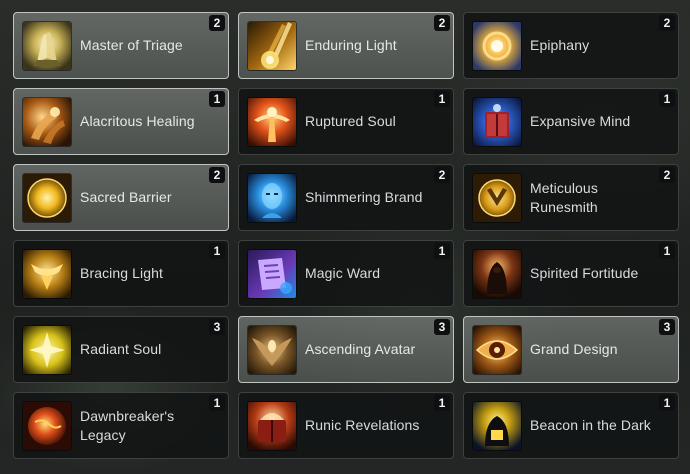 The height and width of the screenshot is (474, 690). What do you see at coordinates (360, 349) in the screenshot?
I see `talent-name: Ascending Avatar` at bounding box center [360, 349].